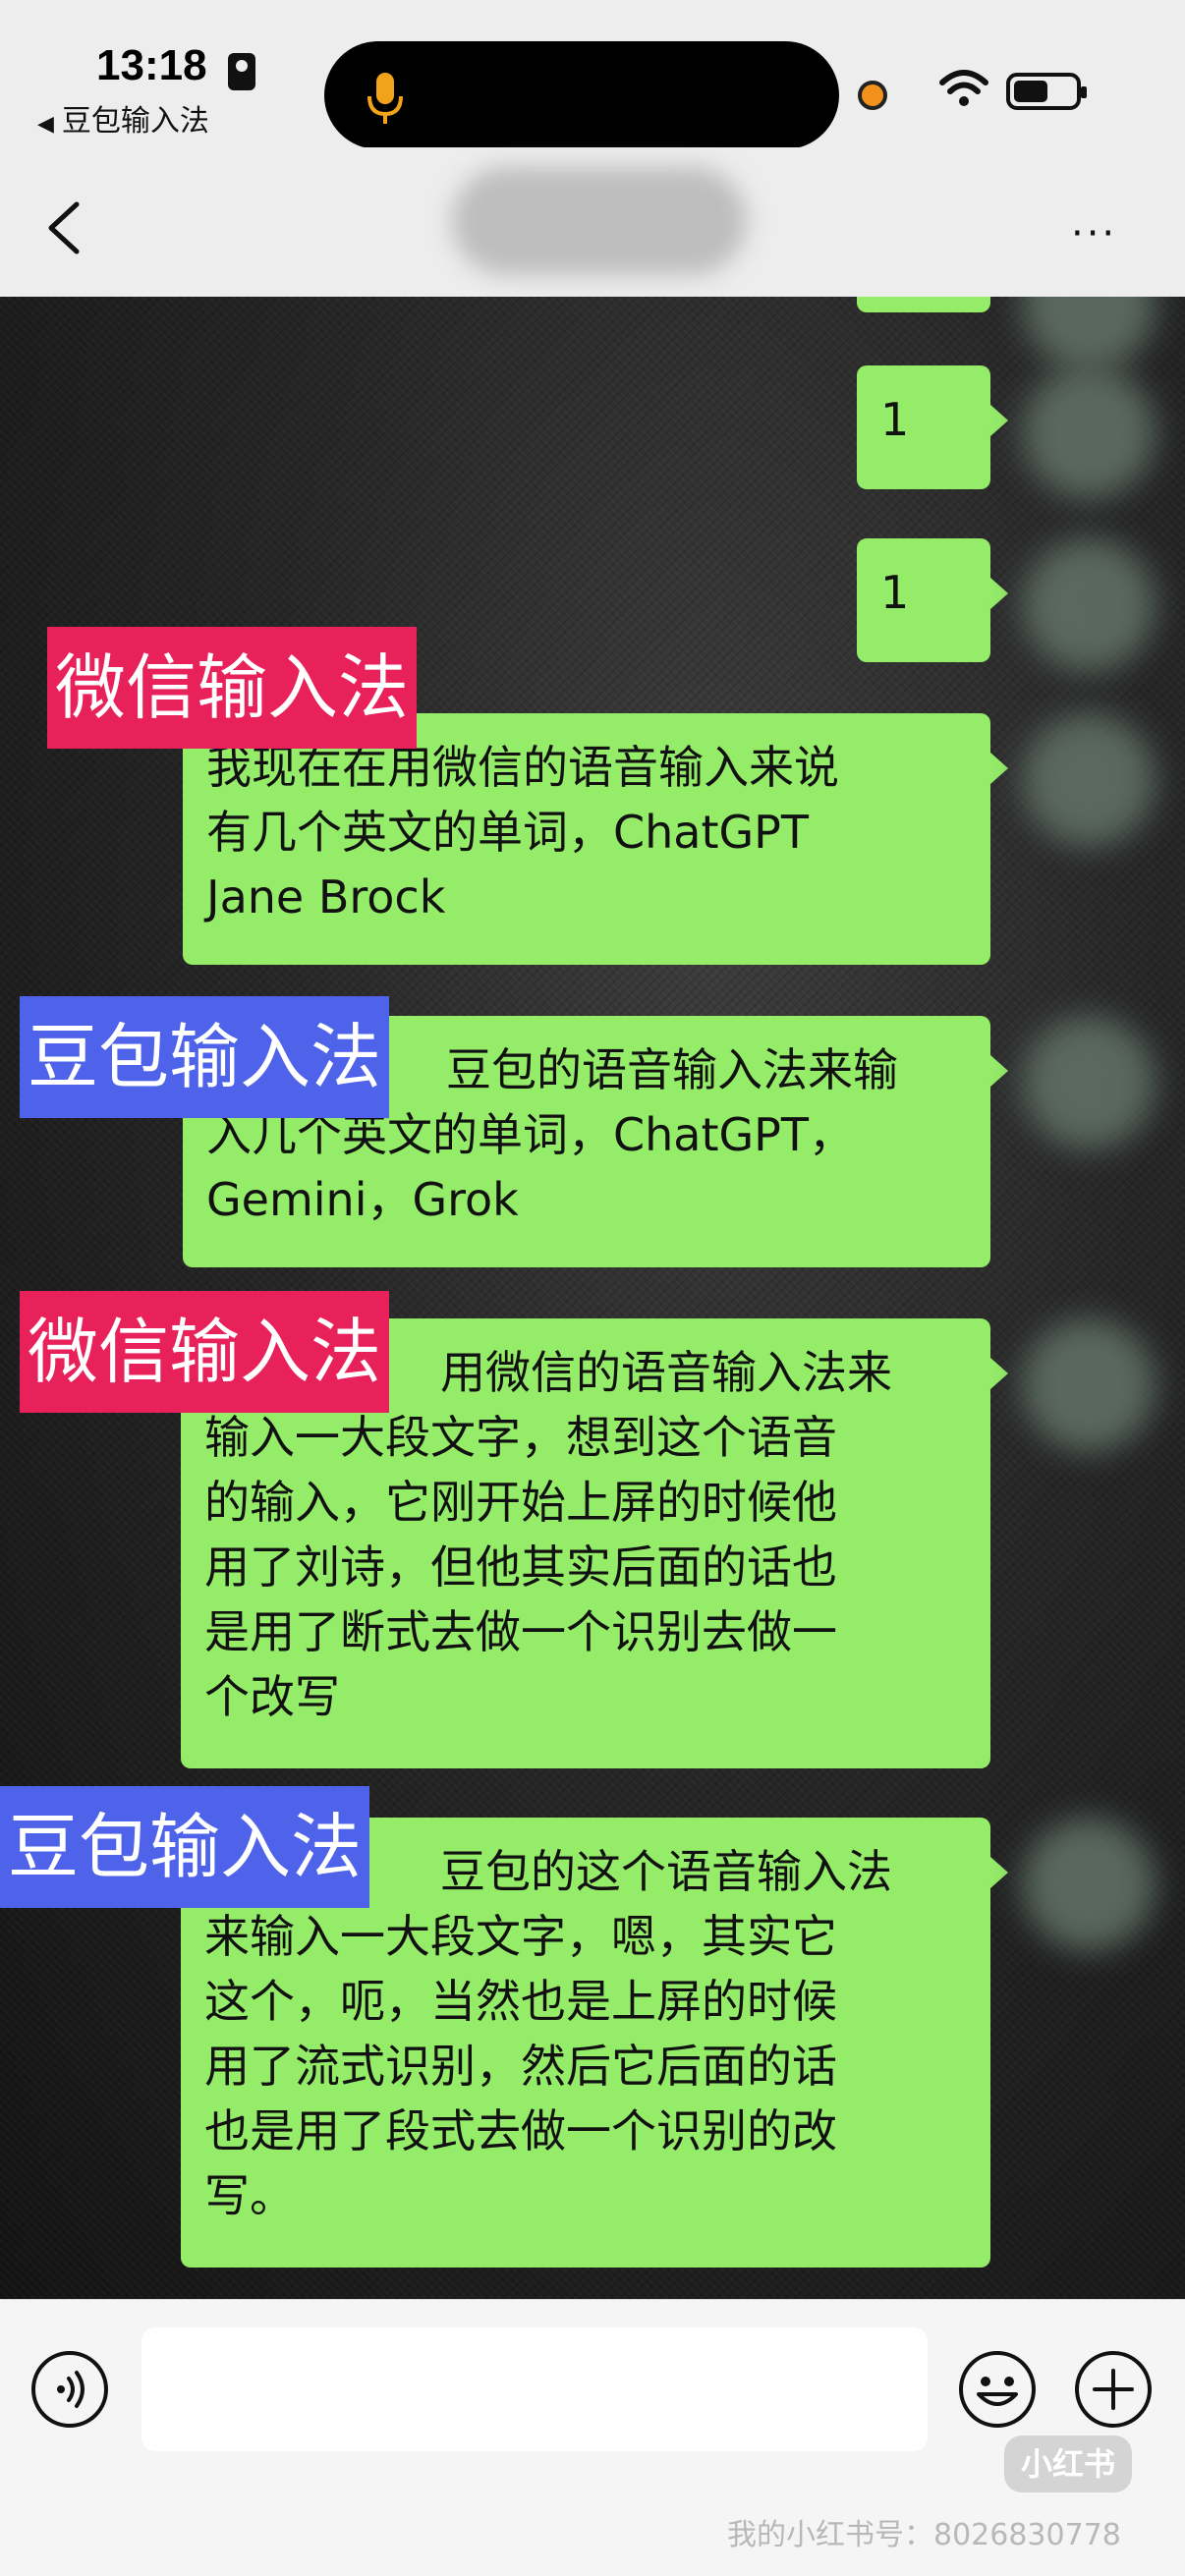 This screenshot has height=2576, width=1185. What do you see at coordinates (363, 1199) in the screenshot?
I see `message-text: Gemini，Grok` at bounding box center [363, 1199].